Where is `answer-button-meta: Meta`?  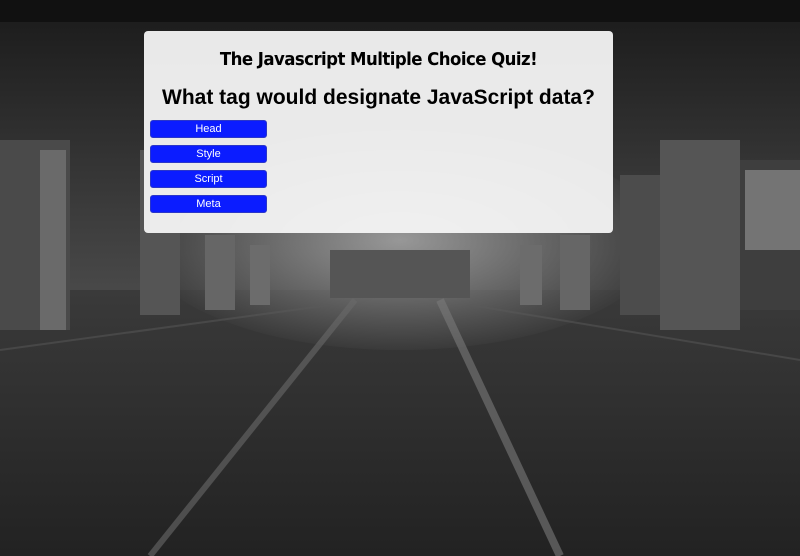
answer-button-meta: Meta is located at coordinates (208, 204).